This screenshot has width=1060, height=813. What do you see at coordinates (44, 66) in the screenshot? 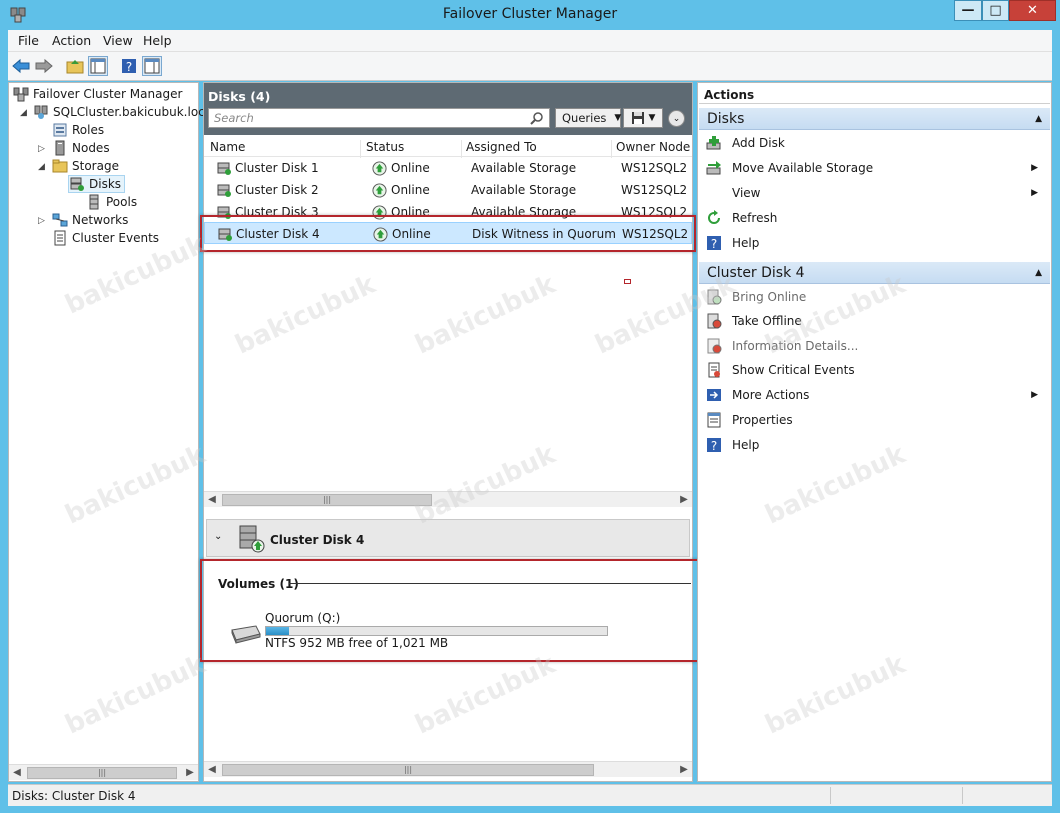
I see `forward-button` at bounding box center [44, 66].